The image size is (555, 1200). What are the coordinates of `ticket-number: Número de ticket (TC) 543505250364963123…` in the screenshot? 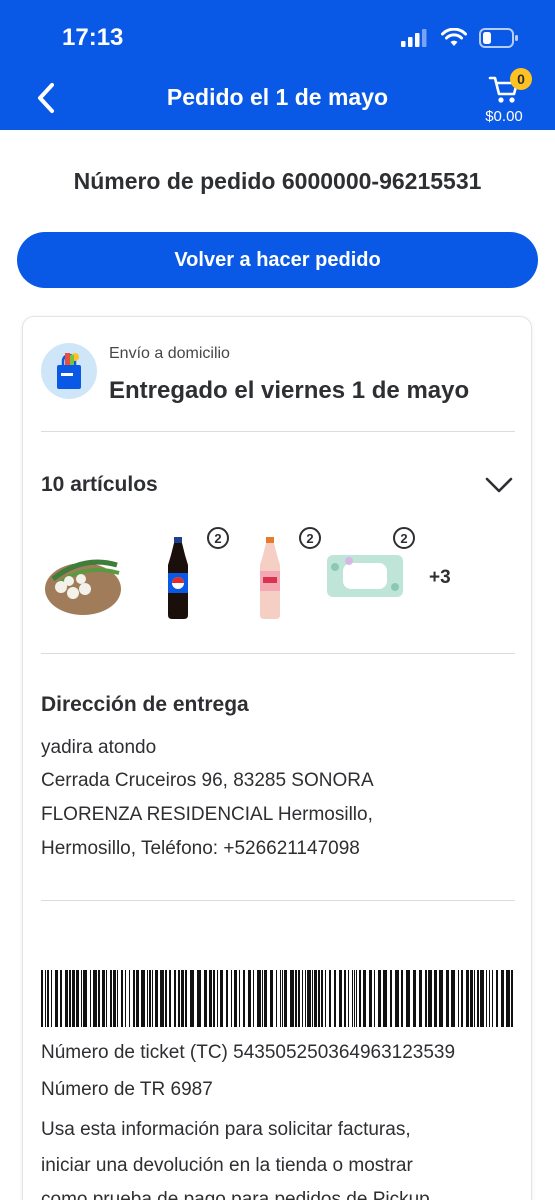 It's located at (248, 1052).